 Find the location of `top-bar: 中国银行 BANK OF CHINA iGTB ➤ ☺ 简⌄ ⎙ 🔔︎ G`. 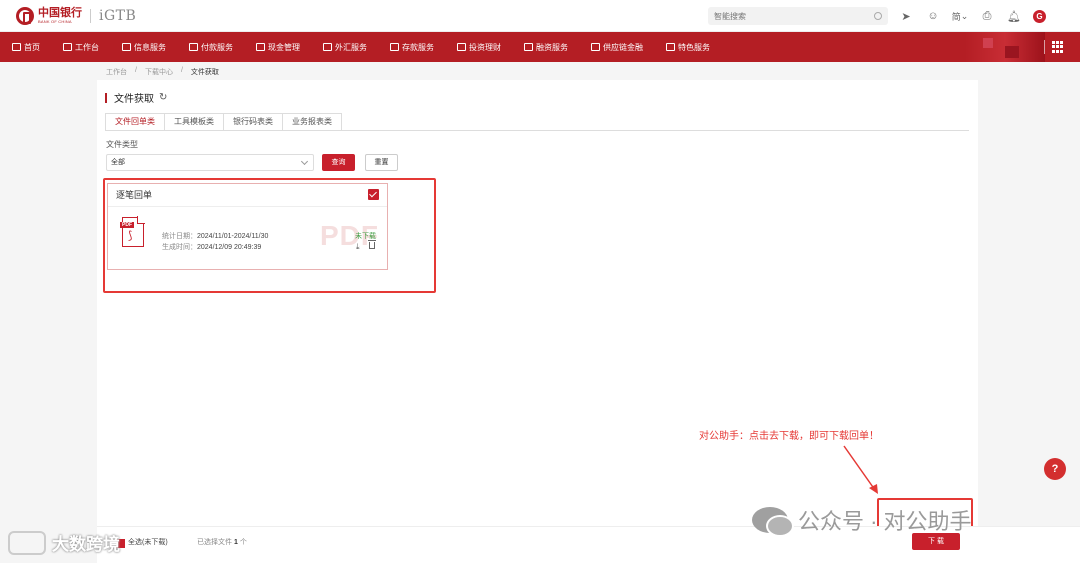

top-bar: 中国银行 BANK OF CHINA iGTB ➤ ☺ 简⌄ ⎙ 🔔︎ G is located at coordinates (540, 16).